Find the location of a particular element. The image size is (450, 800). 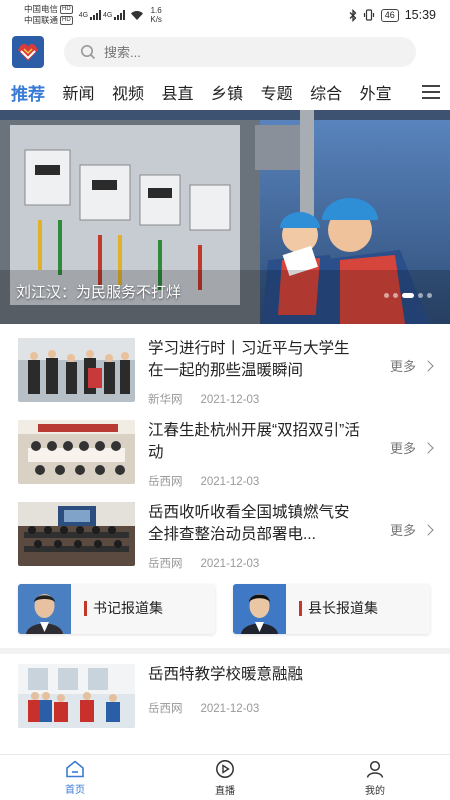

news-item: 学习进行时丨习近平与大学生在一起的那些温暖瞬间 新华网 2021-12-03 更多 is located at coordinates (225, 375).